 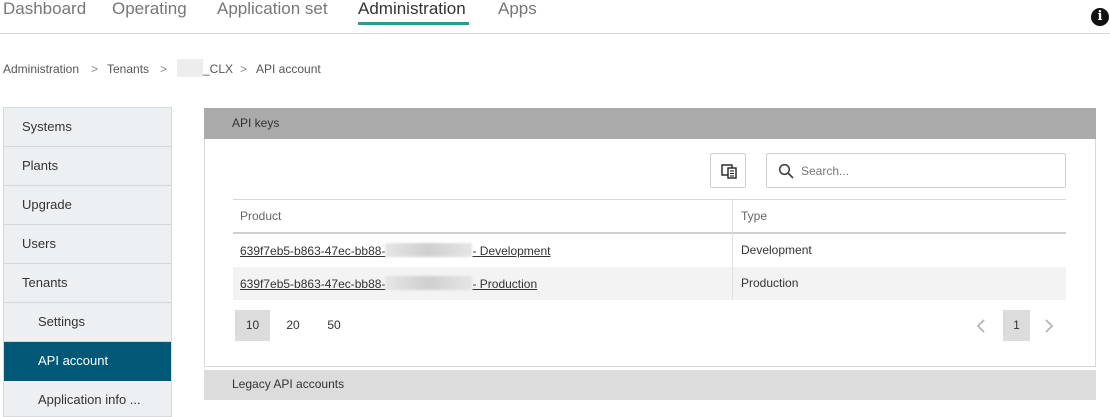 I want to click on sidebar-item-tenants: Tenants, so click(x=87, y=283).